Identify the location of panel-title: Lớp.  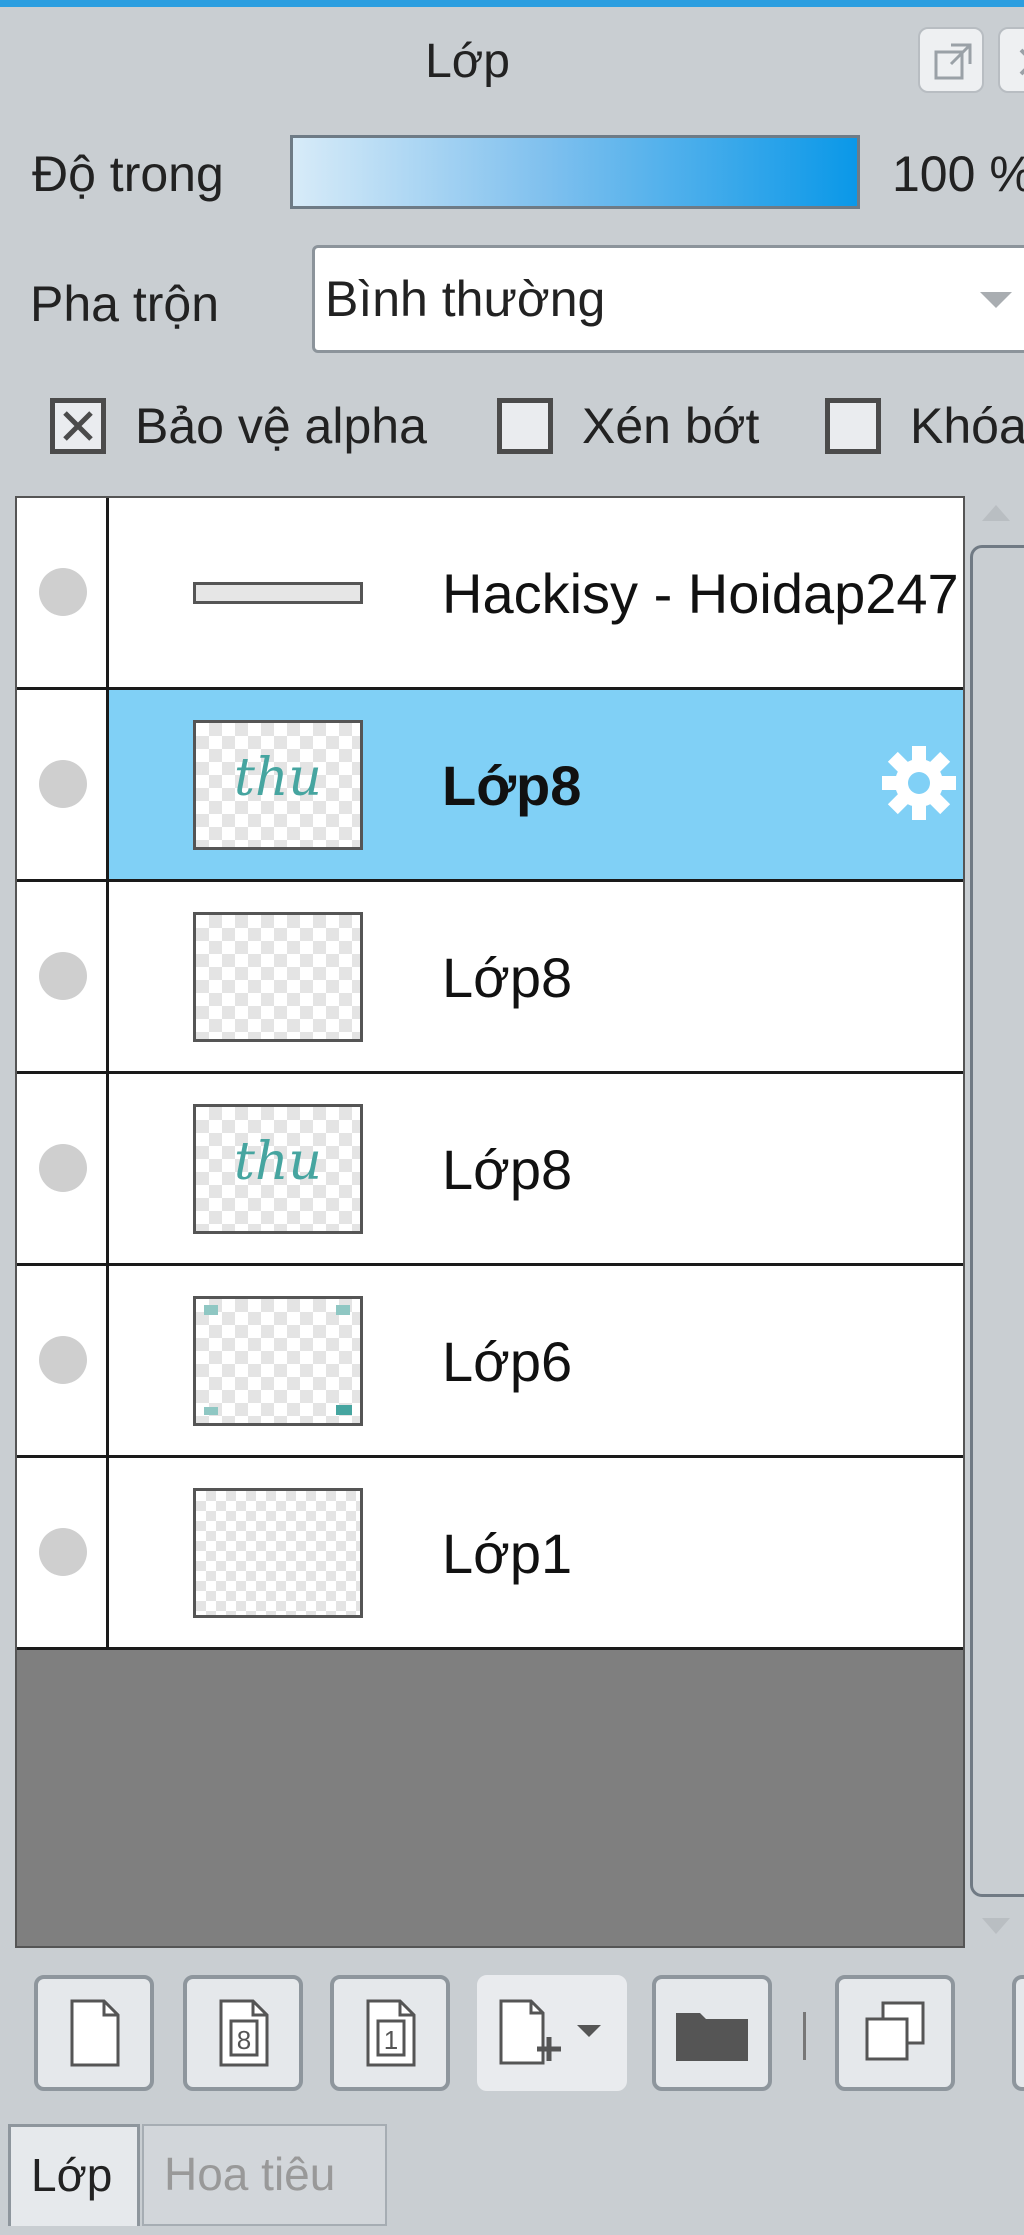
(467, 61).